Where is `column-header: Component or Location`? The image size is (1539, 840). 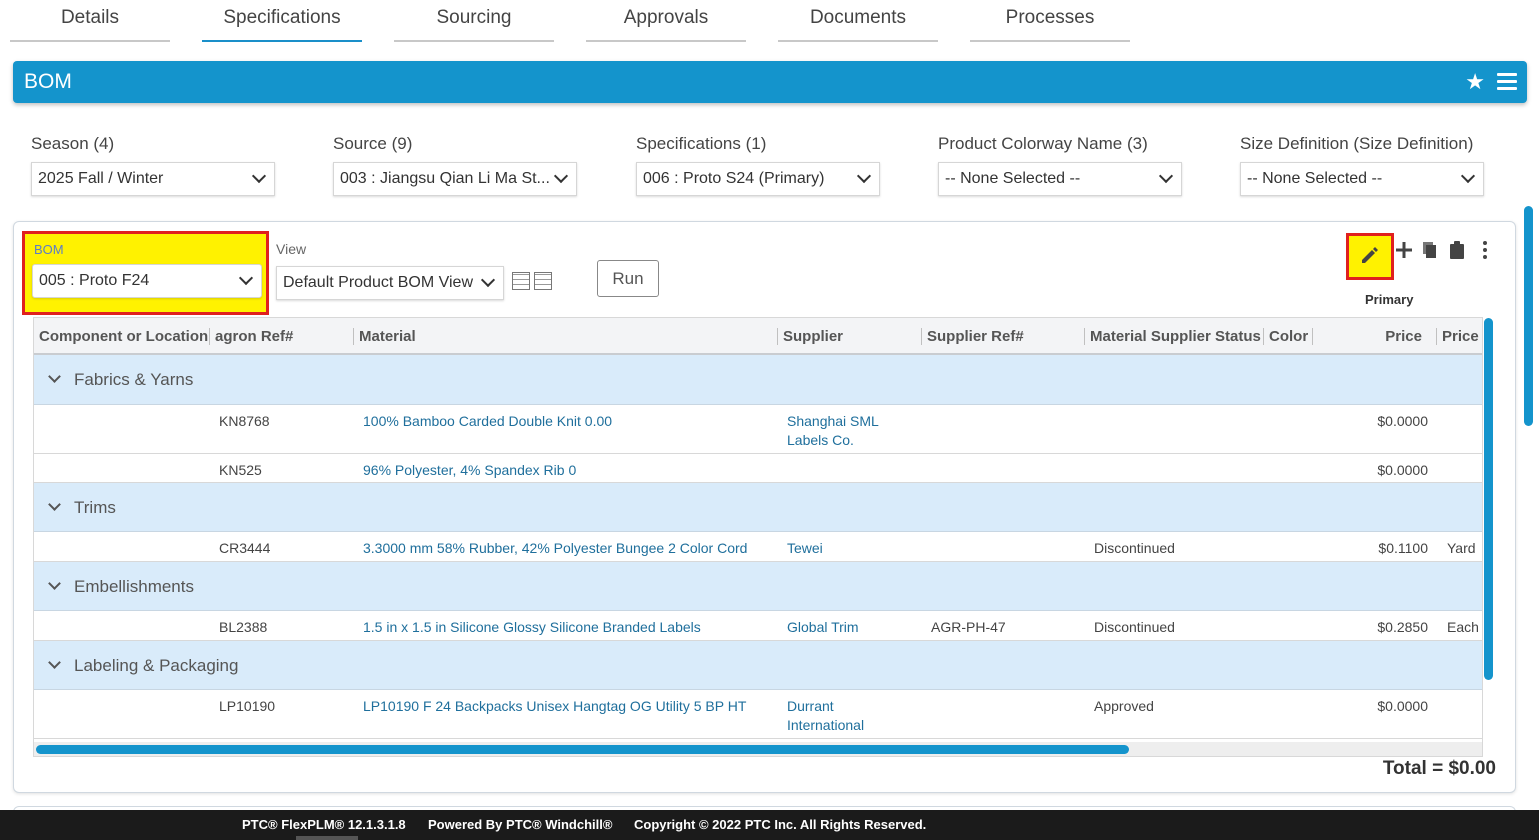 column-header: Component or Location is located at coordinates (123, 336).